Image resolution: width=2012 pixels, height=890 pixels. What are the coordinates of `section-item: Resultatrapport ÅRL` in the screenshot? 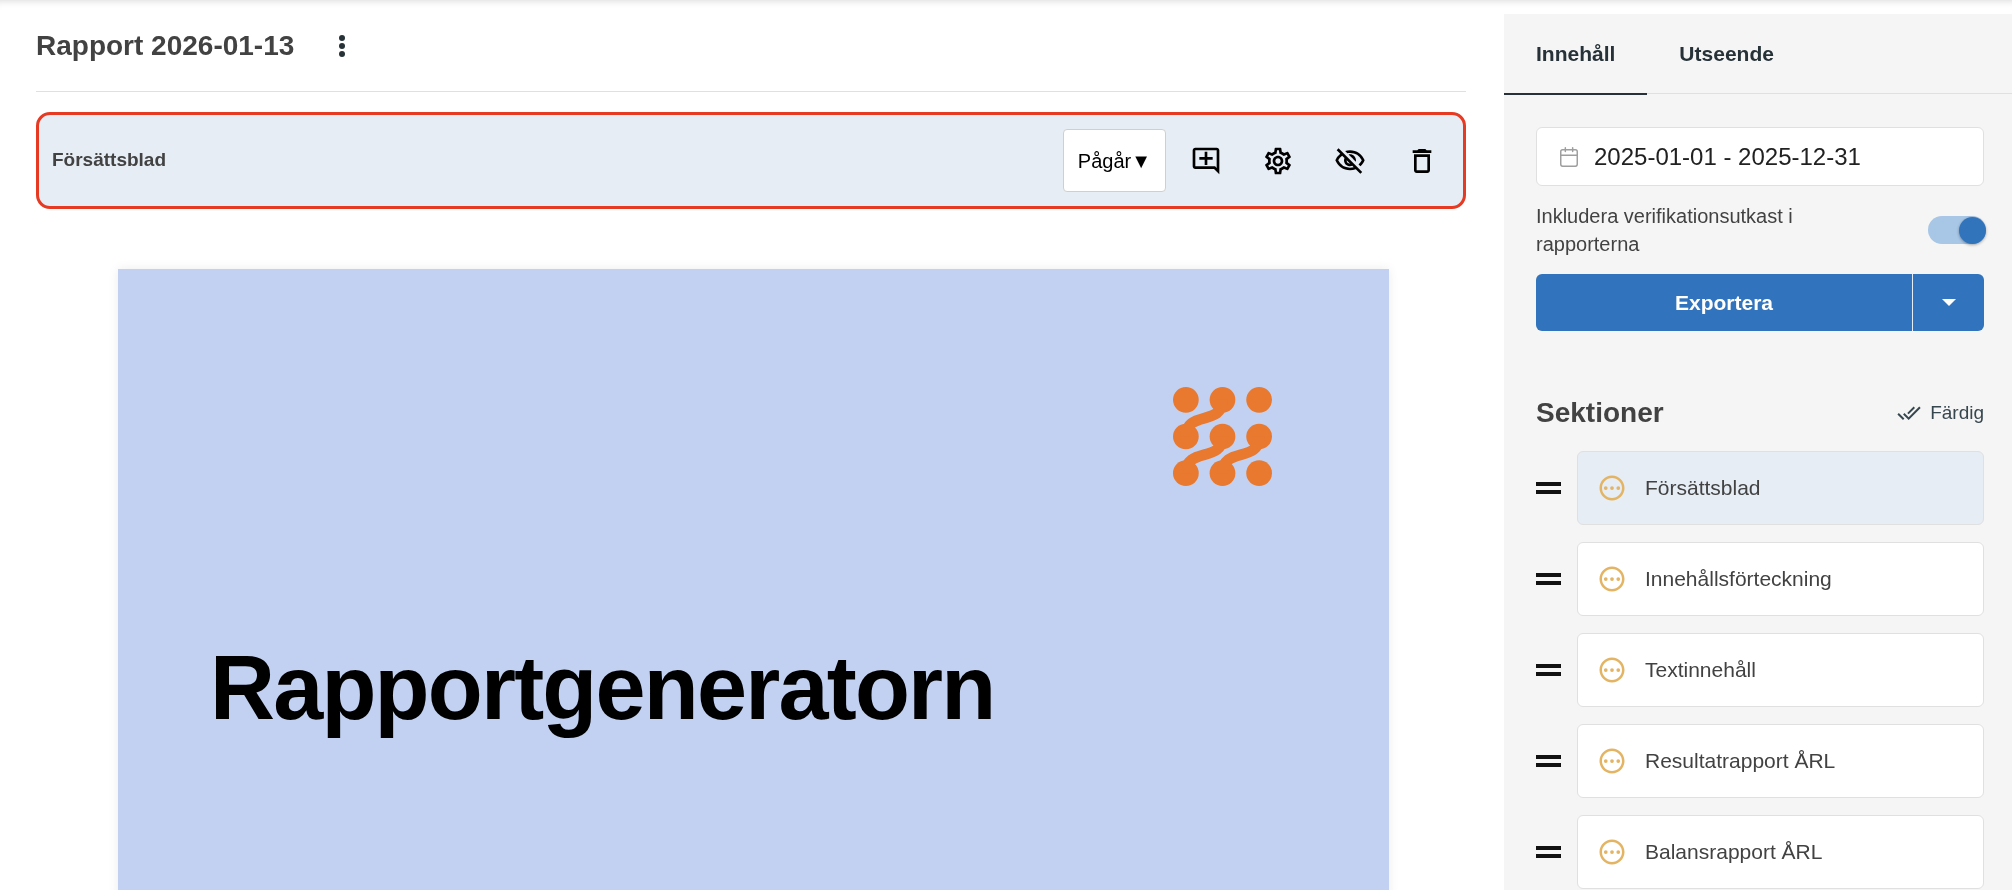 It's located at (1780, 761).